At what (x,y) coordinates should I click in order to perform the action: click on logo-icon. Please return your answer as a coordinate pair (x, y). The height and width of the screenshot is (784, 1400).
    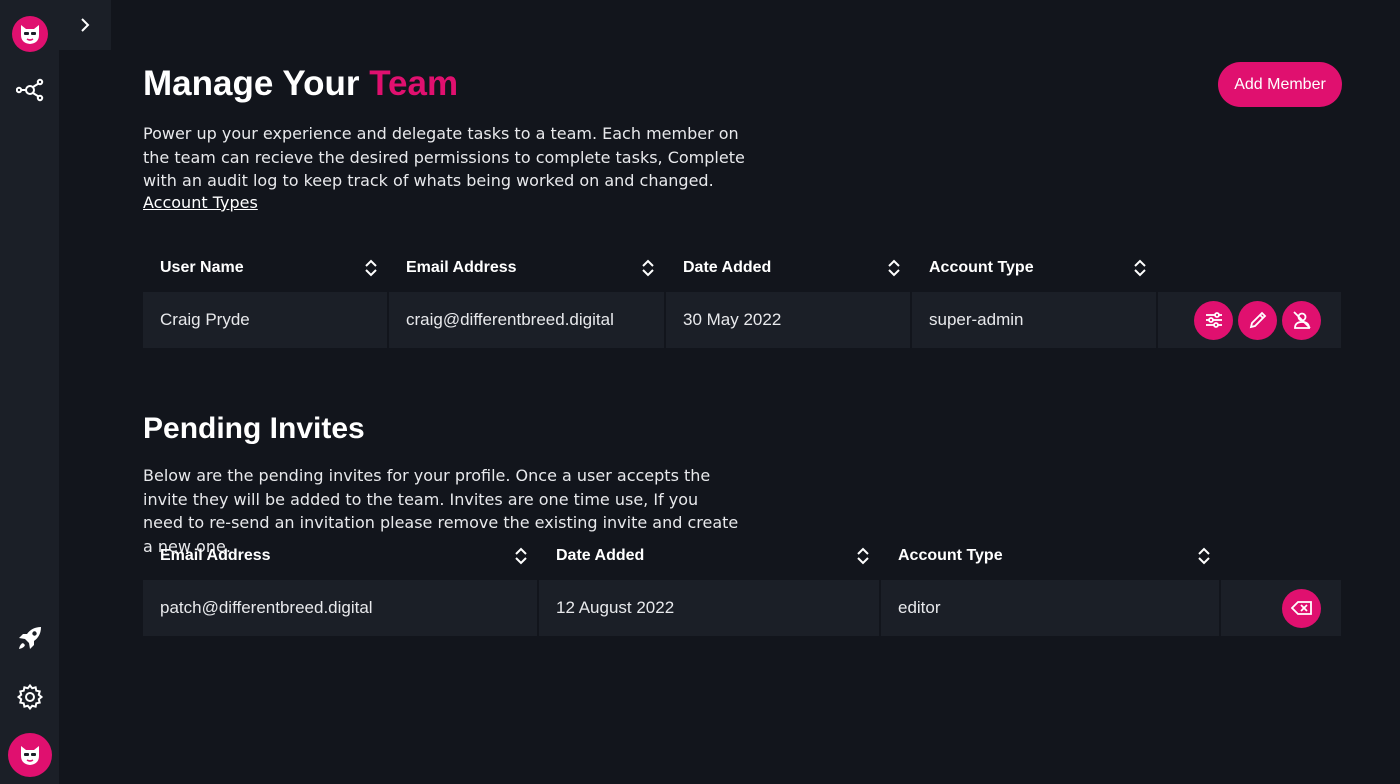
    Looking at the image, I should click on (29, 34).